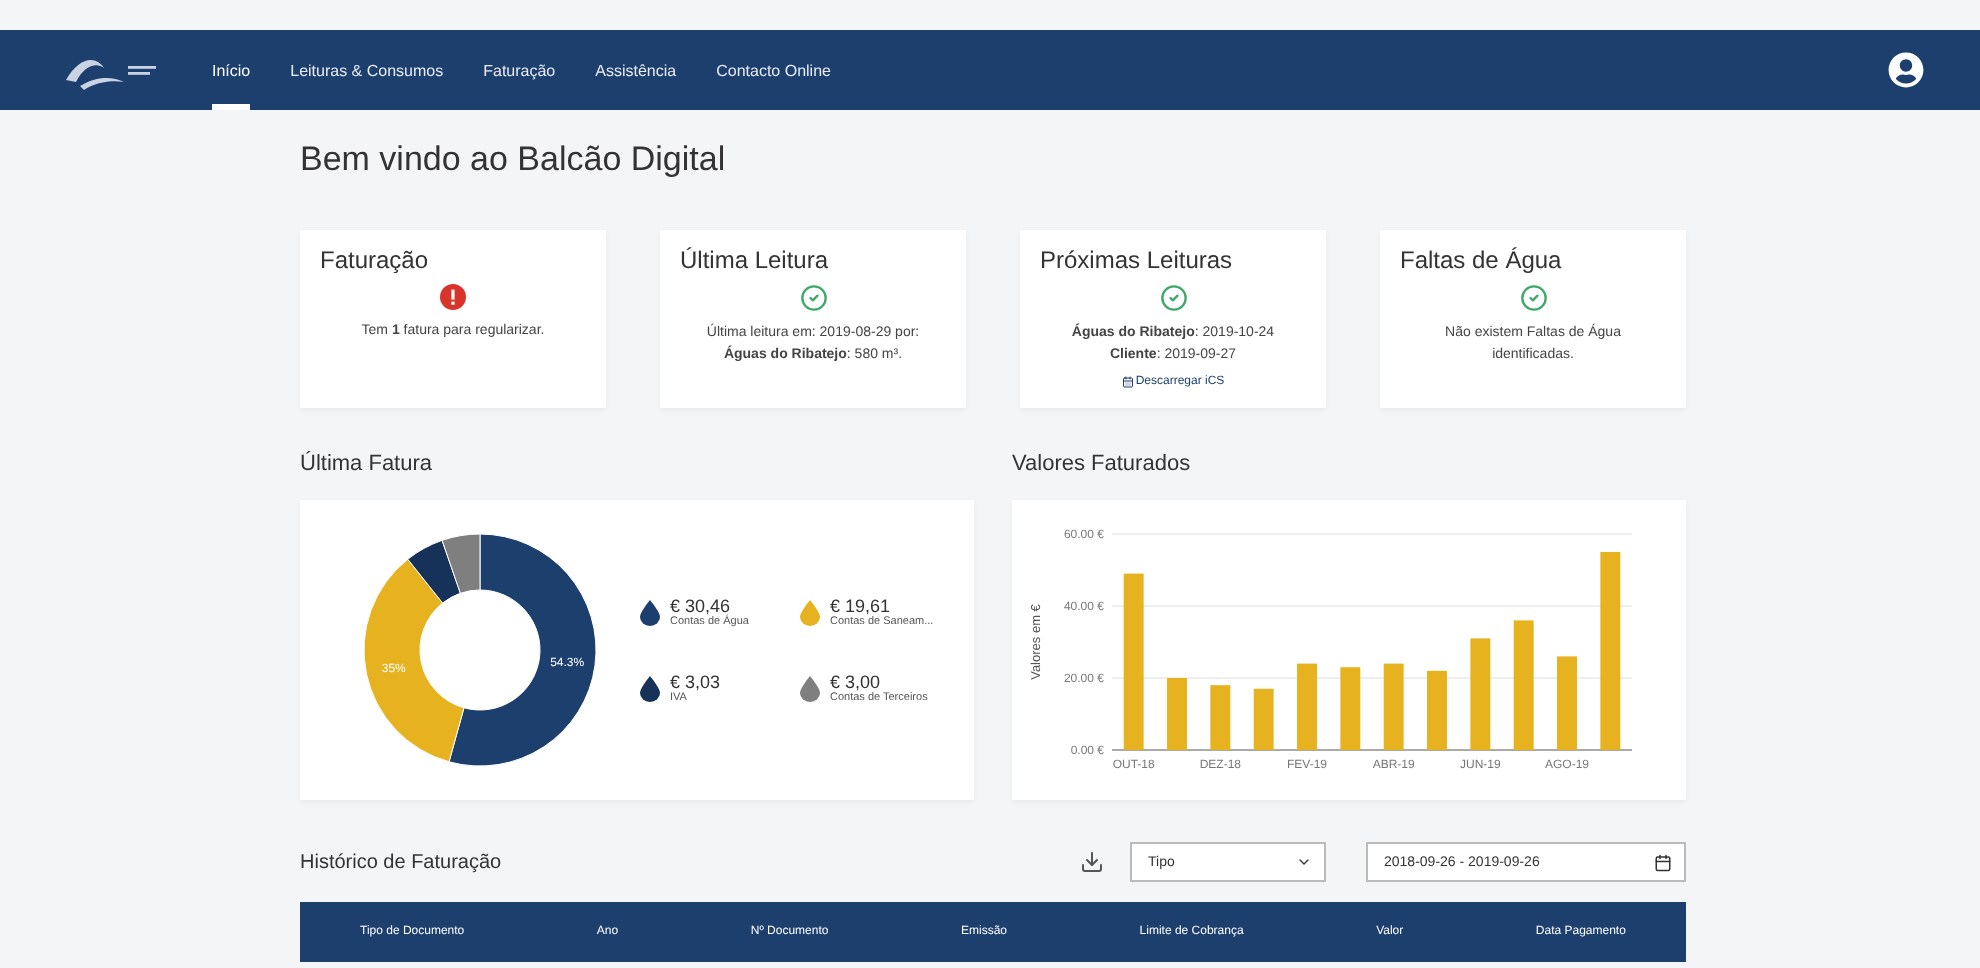 This screenshot has height=968, width=1980. I want to click on section-title: Histórico de Faturação, so click(402, 862).